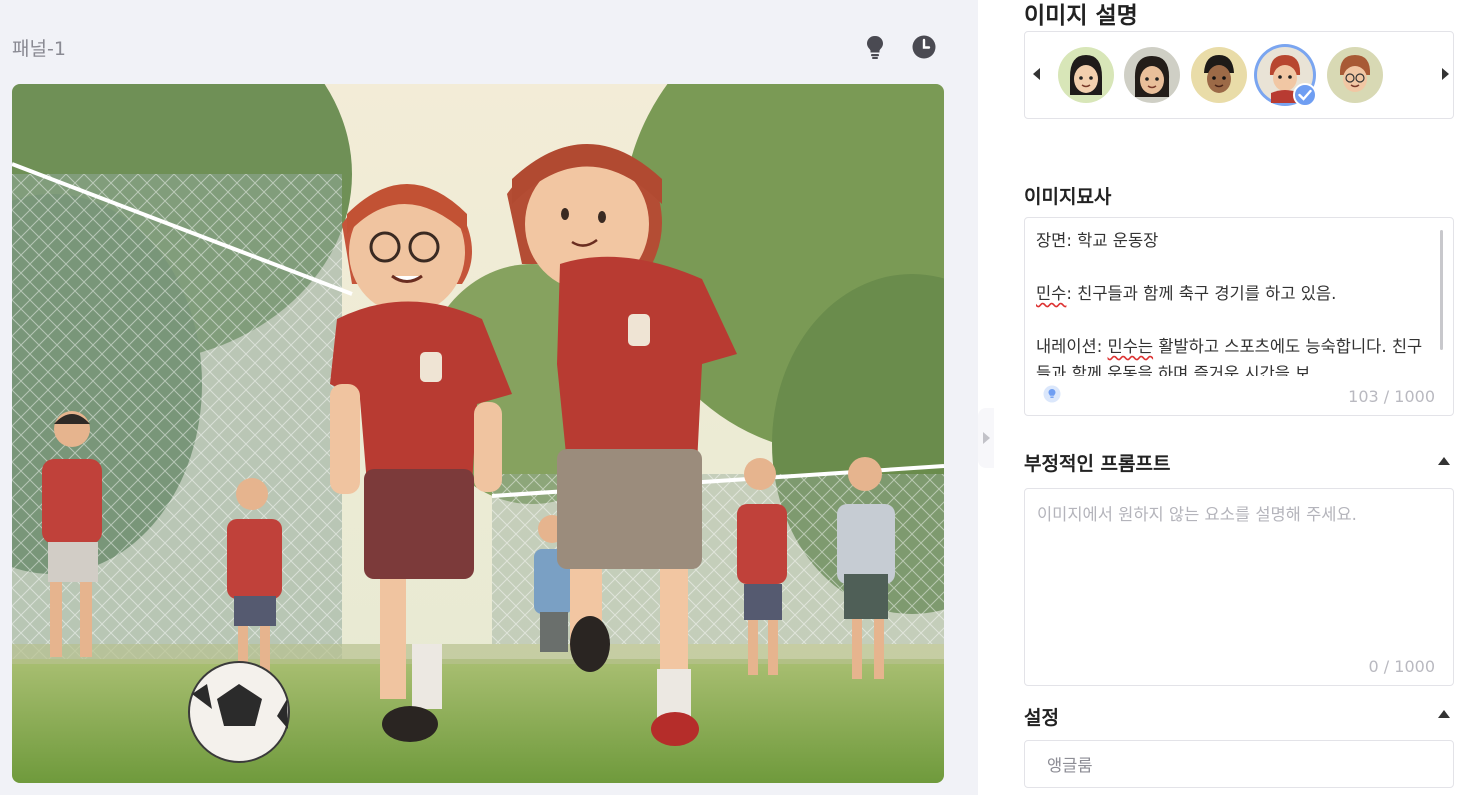  Describe the element at coordinates (1305, 95) in the screenshot. I see `selected-check-icon` at that location.